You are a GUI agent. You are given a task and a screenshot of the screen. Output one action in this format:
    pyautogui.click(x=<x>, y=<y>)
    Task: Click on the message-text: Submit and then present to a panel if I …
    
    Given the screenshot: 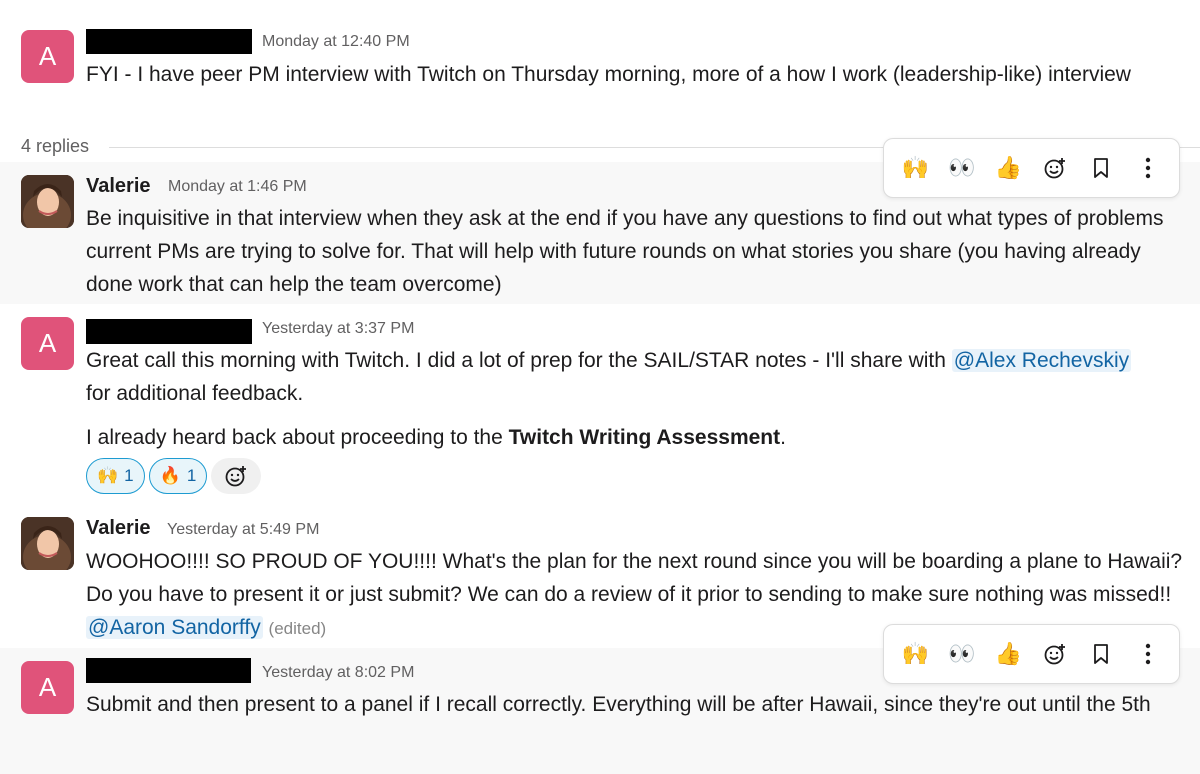 What is the action you would take?
    pyautogui.click(x=618, y=704)
    